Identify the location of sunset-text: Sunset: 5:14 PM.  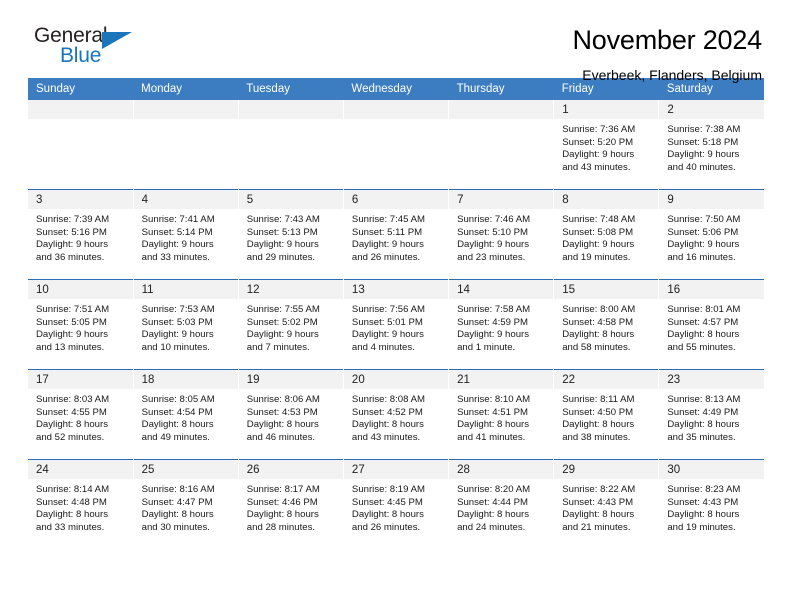
(177, 232).